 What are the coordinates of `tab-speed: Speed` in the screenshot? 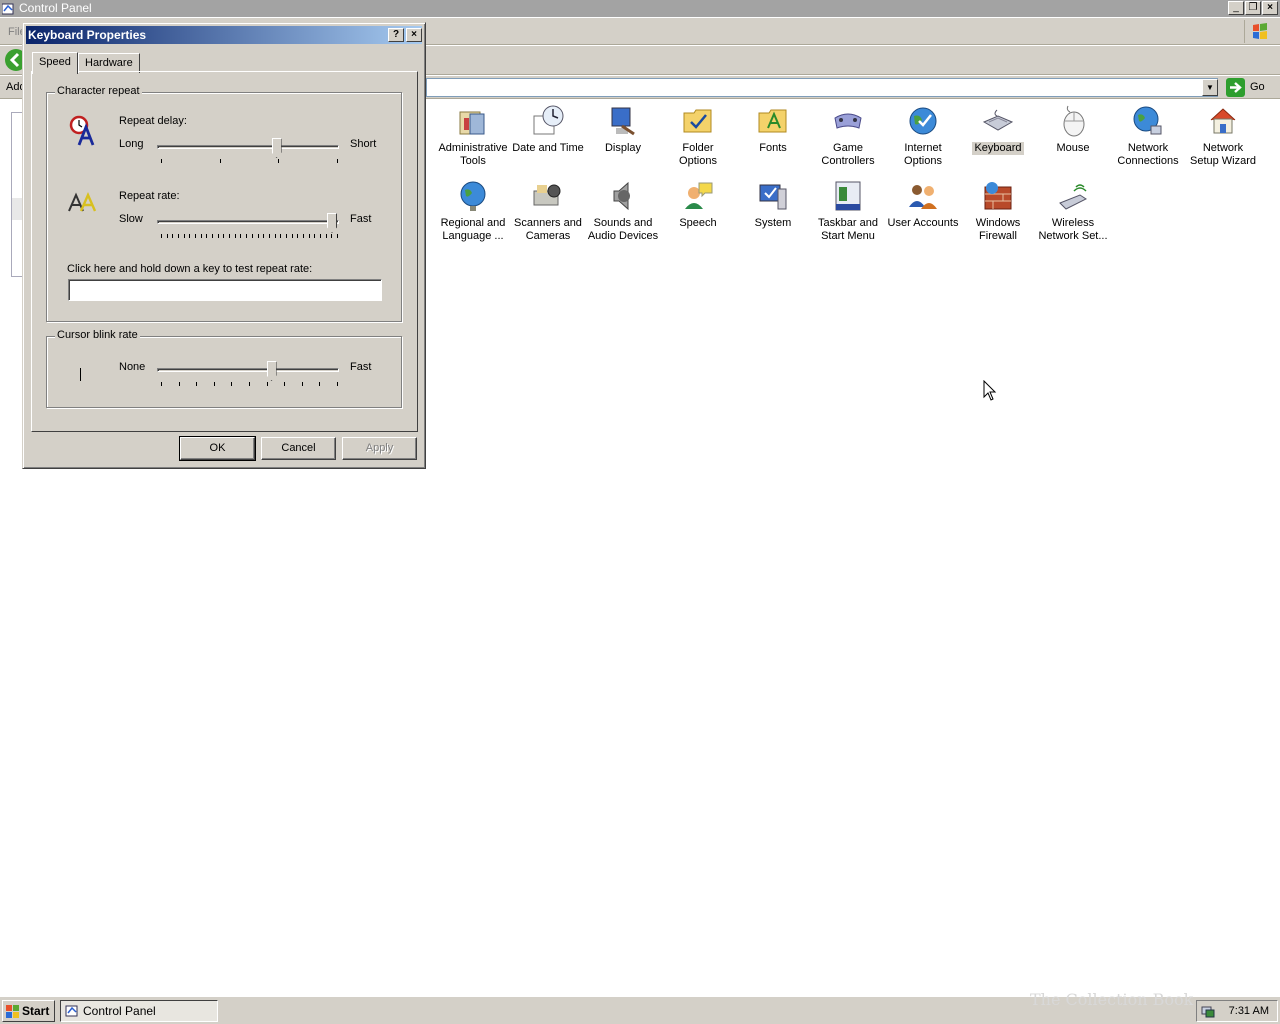 It's located at (55, 63).